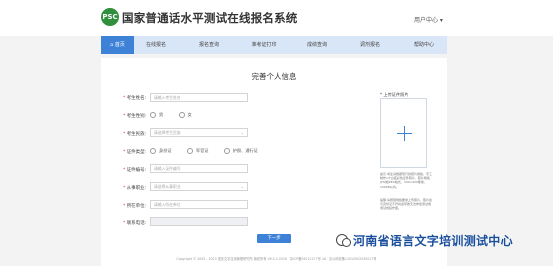  I want to click on gender-male-radio, so click(153, 115).